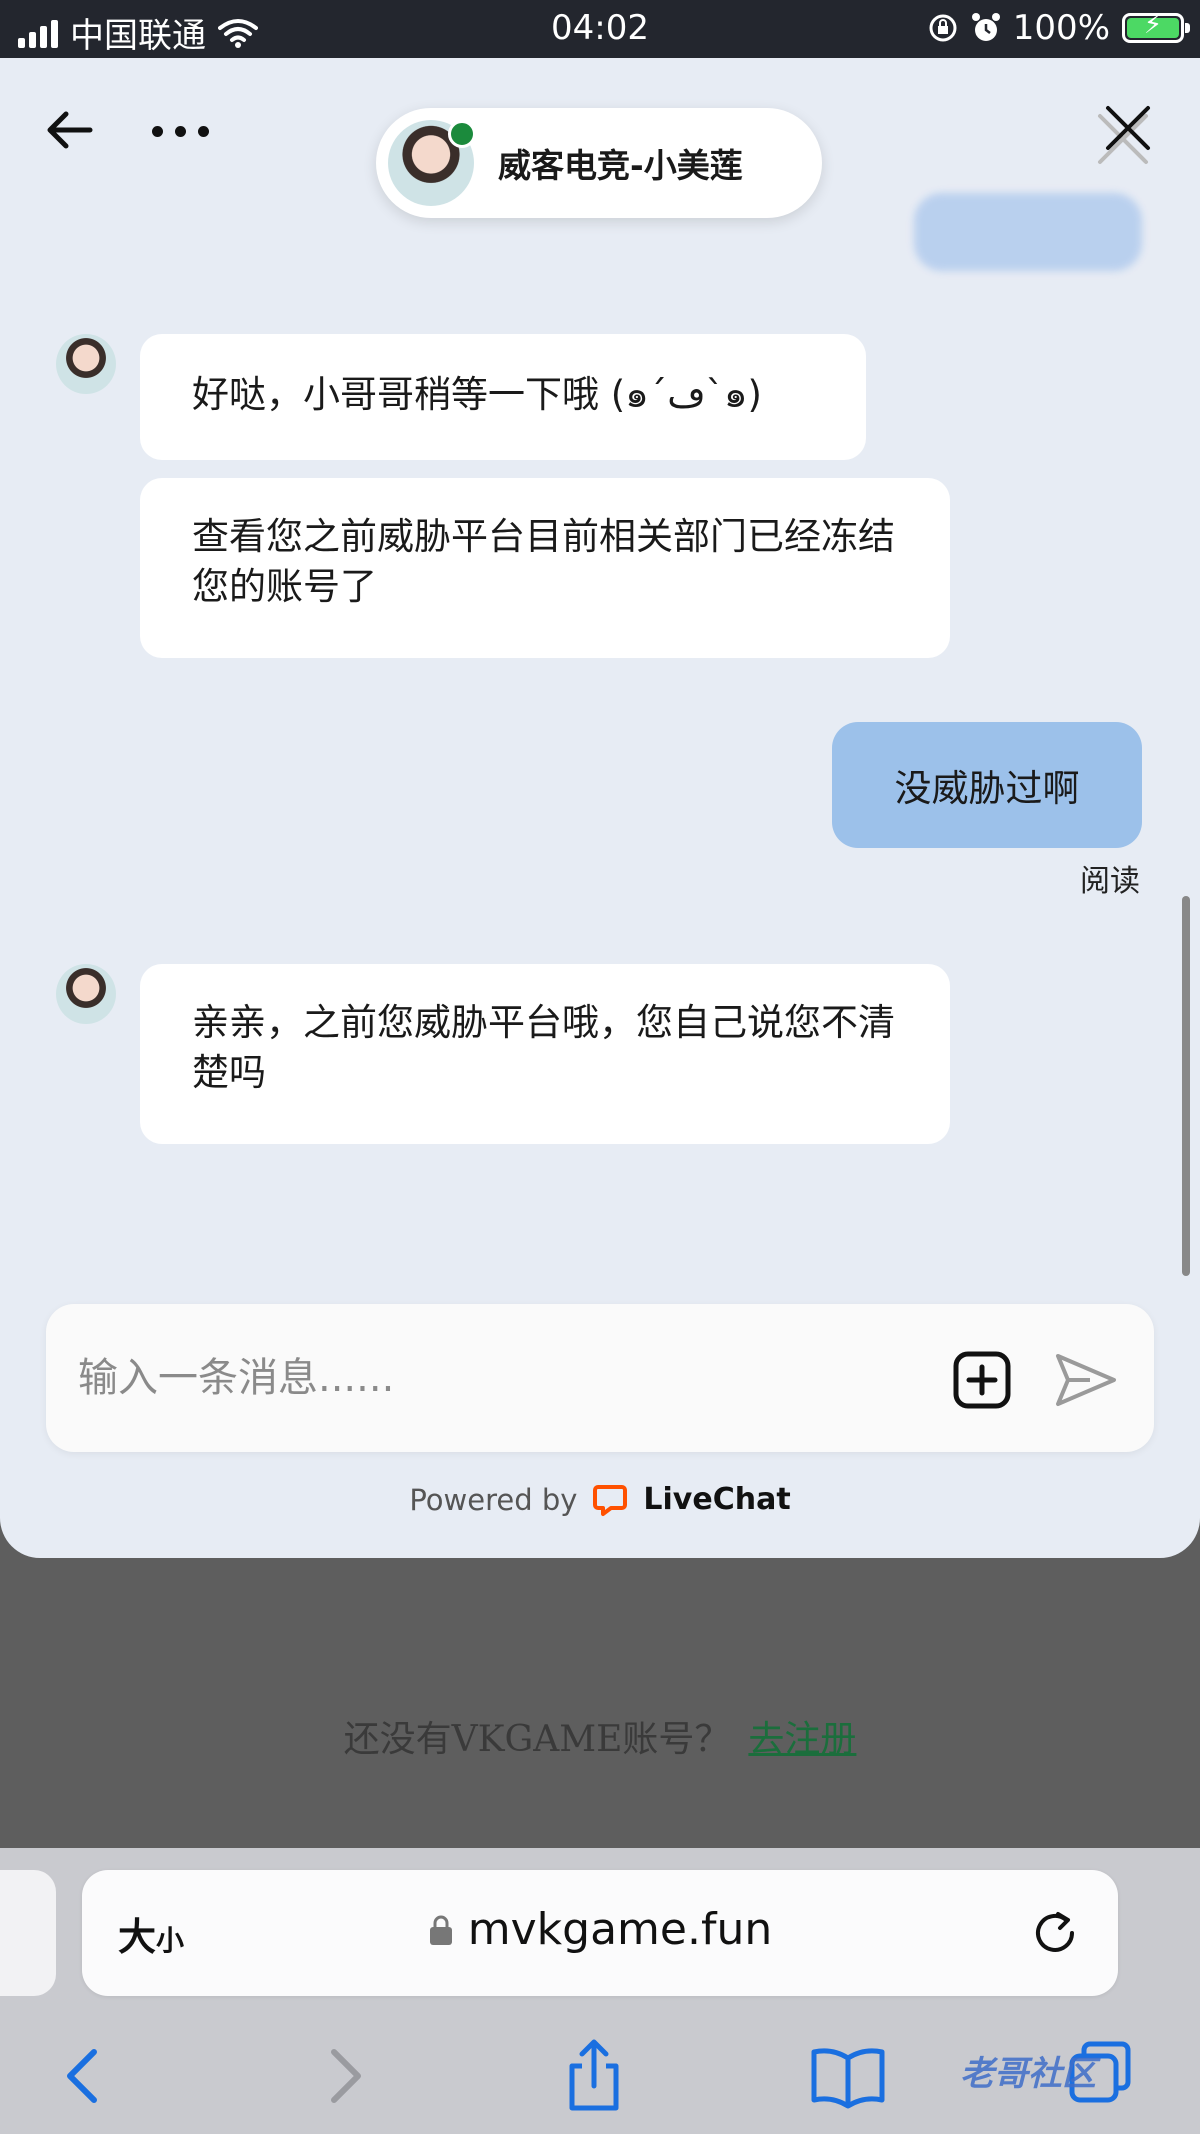  I want to click on chat-scrollbar, so click(1186, 1086).